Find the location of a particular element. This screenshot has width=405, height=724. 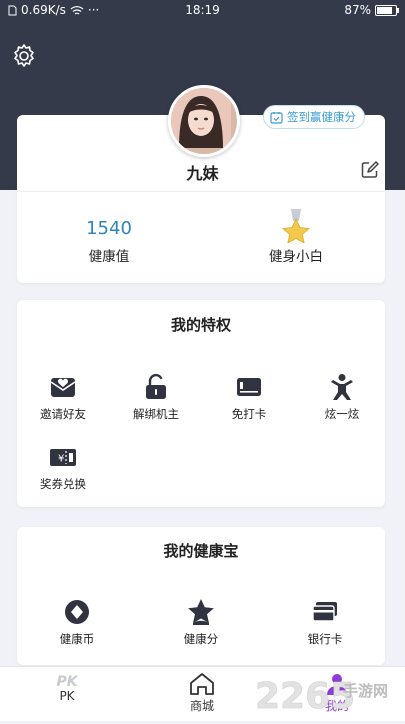

home-icon is located at coordinates (202, 684).